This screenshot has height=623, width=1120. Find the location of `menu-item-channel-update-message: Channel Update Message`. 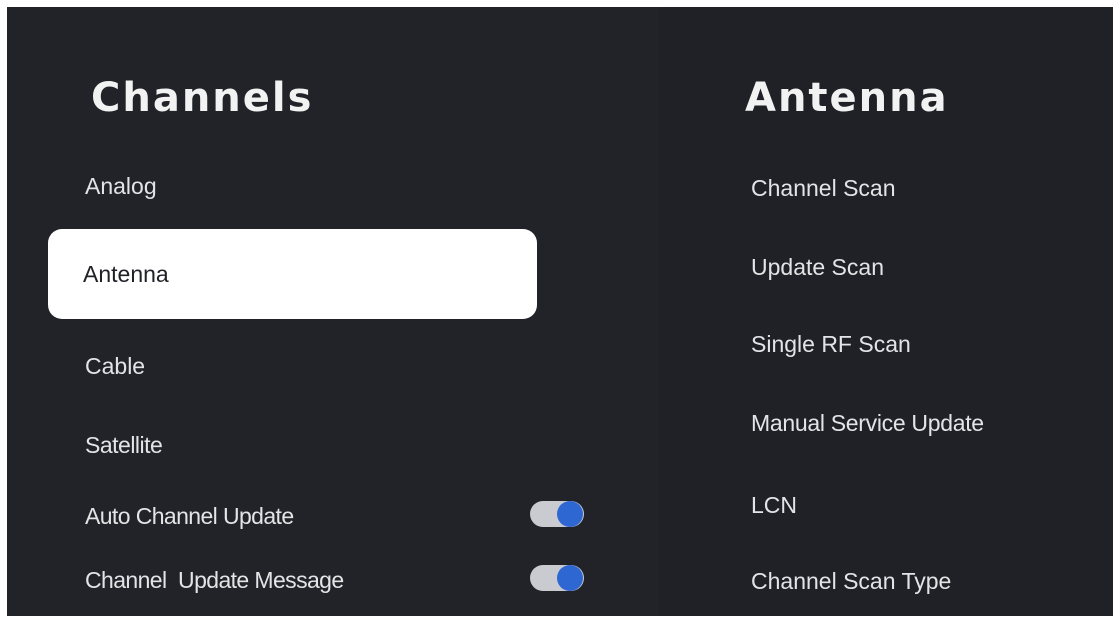

menu-item-channel-update-message: Channel Update Message is located at coordinates (214, 580).